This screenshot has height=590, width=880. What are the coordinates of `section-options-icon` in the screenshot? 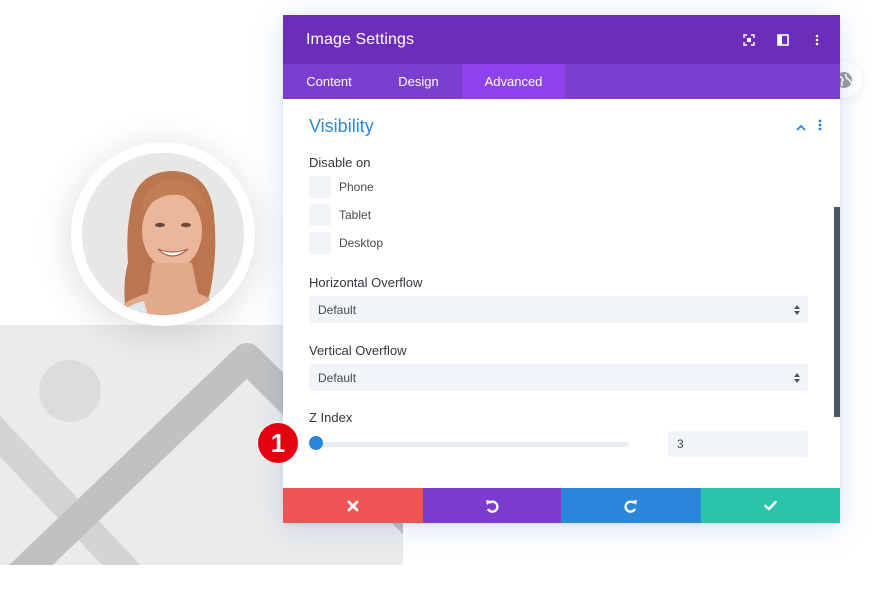 It's located at (820, 127).